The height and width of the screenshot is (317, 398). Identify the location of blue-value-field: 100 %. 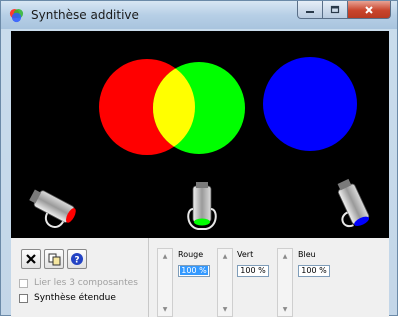
(314, 271).